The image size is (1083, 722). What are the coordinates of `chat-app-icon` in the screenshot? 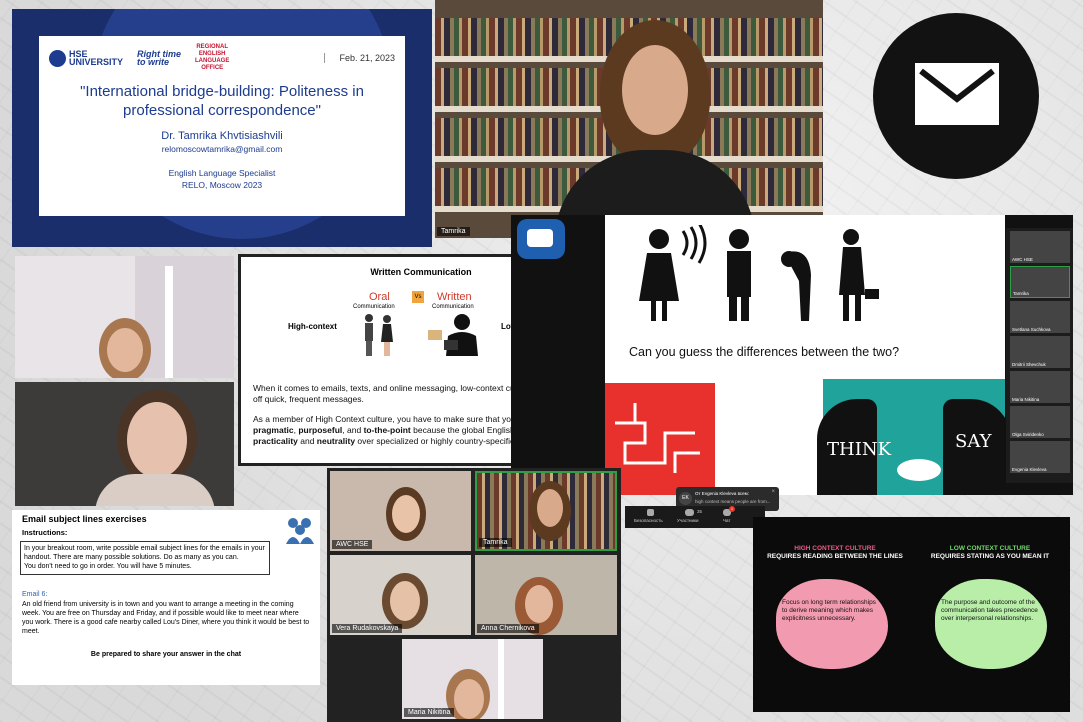 It's located at (541, 239).